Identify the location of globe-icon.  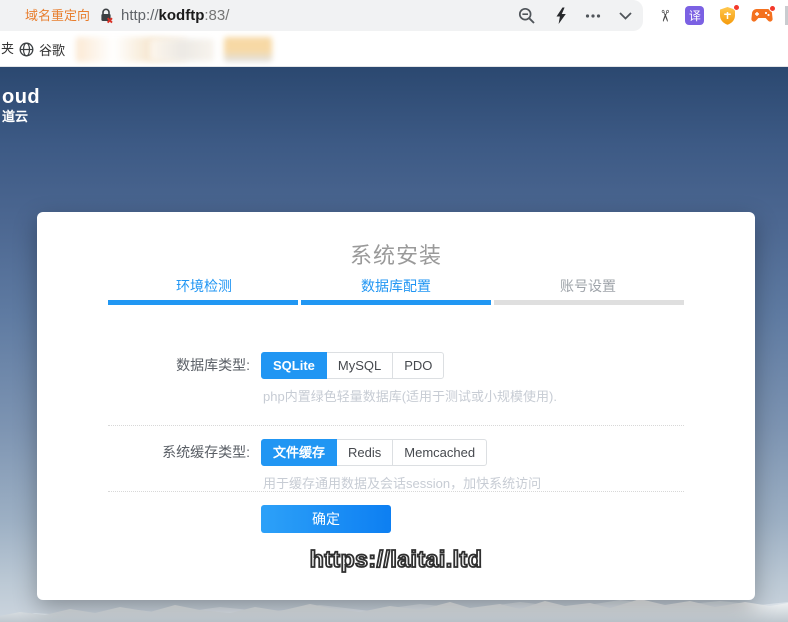
(26, 49).